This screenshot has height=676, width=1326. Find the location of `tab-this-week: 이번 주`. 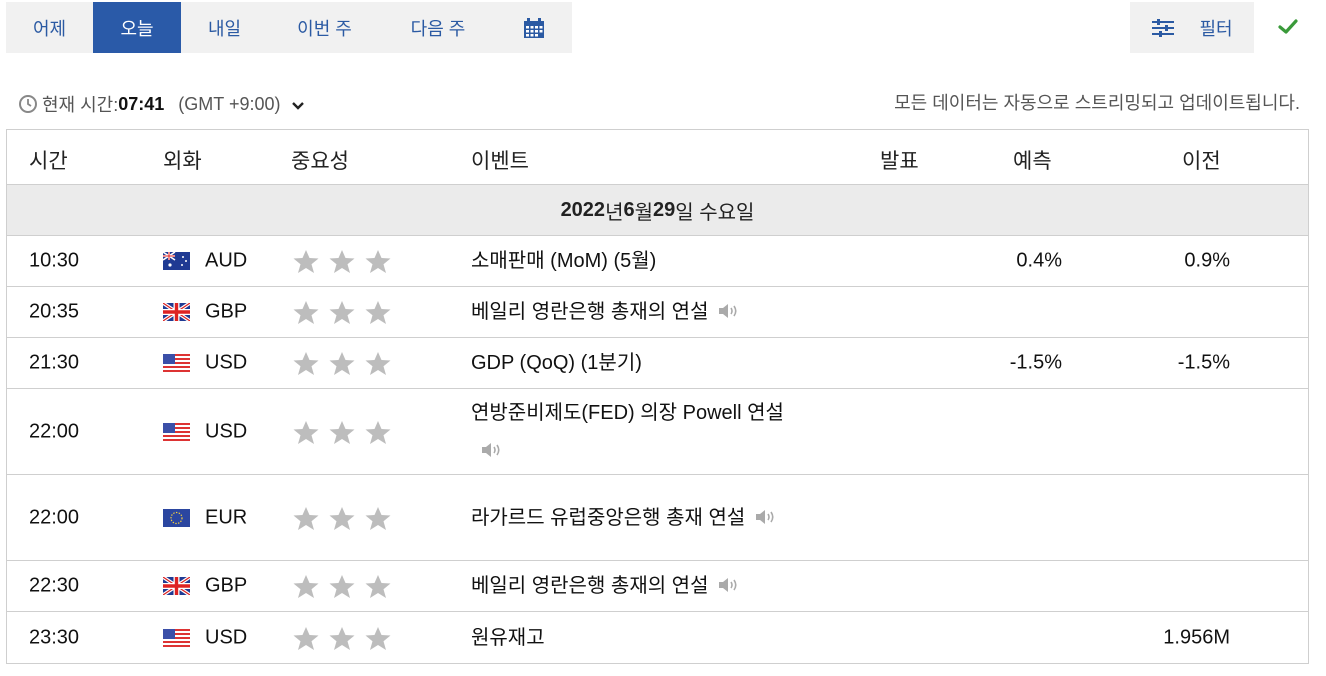

tab-this-week: 이번 주 is located at coordinates (324, 27).